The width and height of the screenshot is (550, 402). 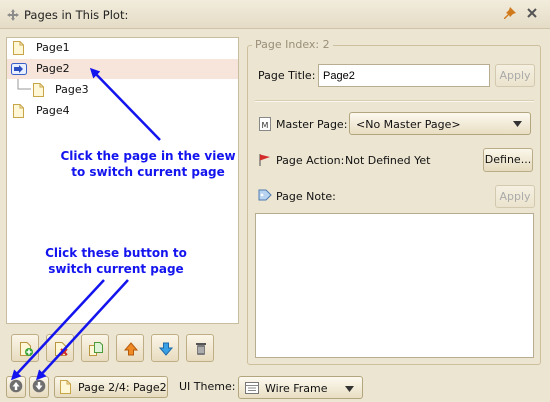 I want to click on arrow-up-icon, so click(x=16, y=386).